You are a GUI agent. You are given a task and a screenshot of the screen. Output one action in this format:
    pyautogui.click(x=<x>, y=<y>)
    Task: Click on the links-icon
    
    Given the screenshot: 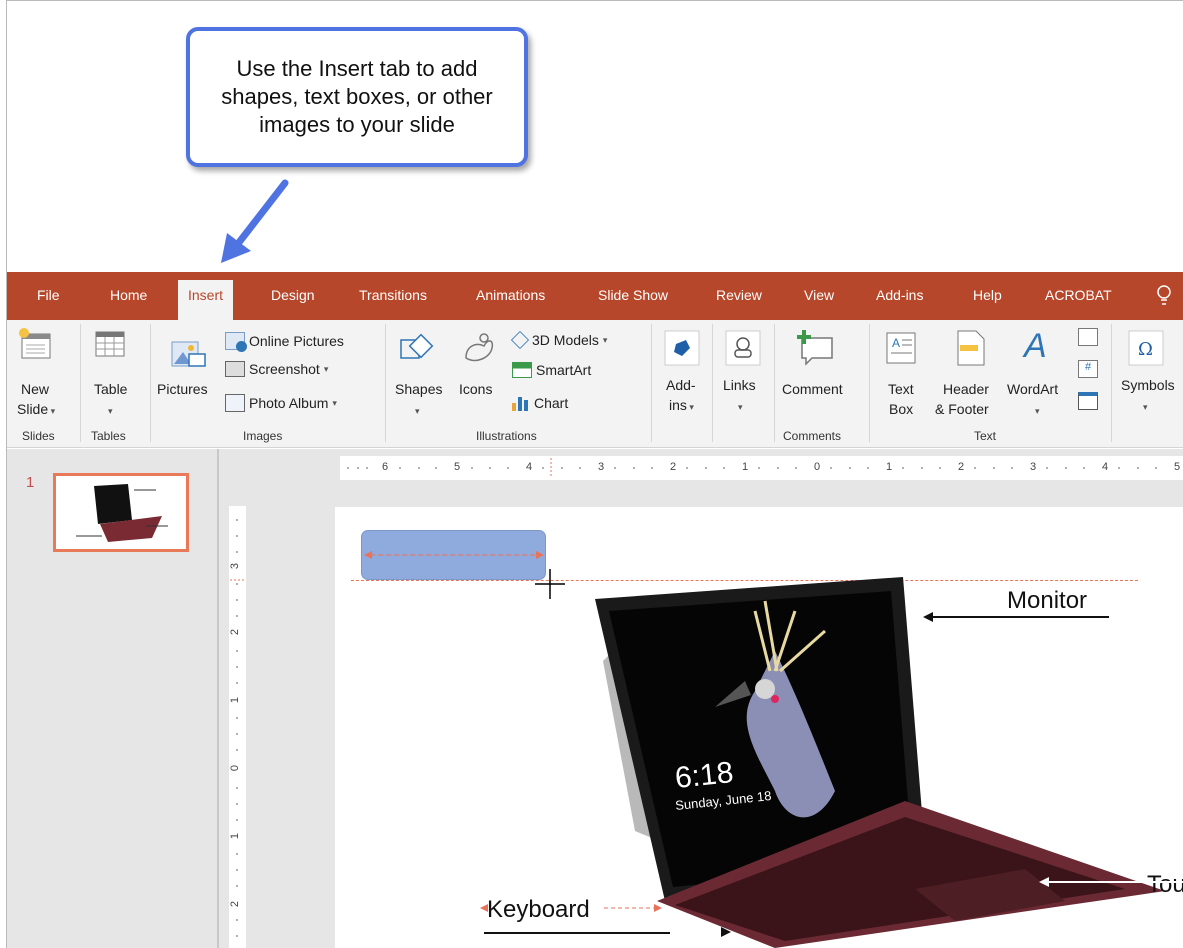 What is the action you would take?
    pyautogui.click(x=743, y=348)
    